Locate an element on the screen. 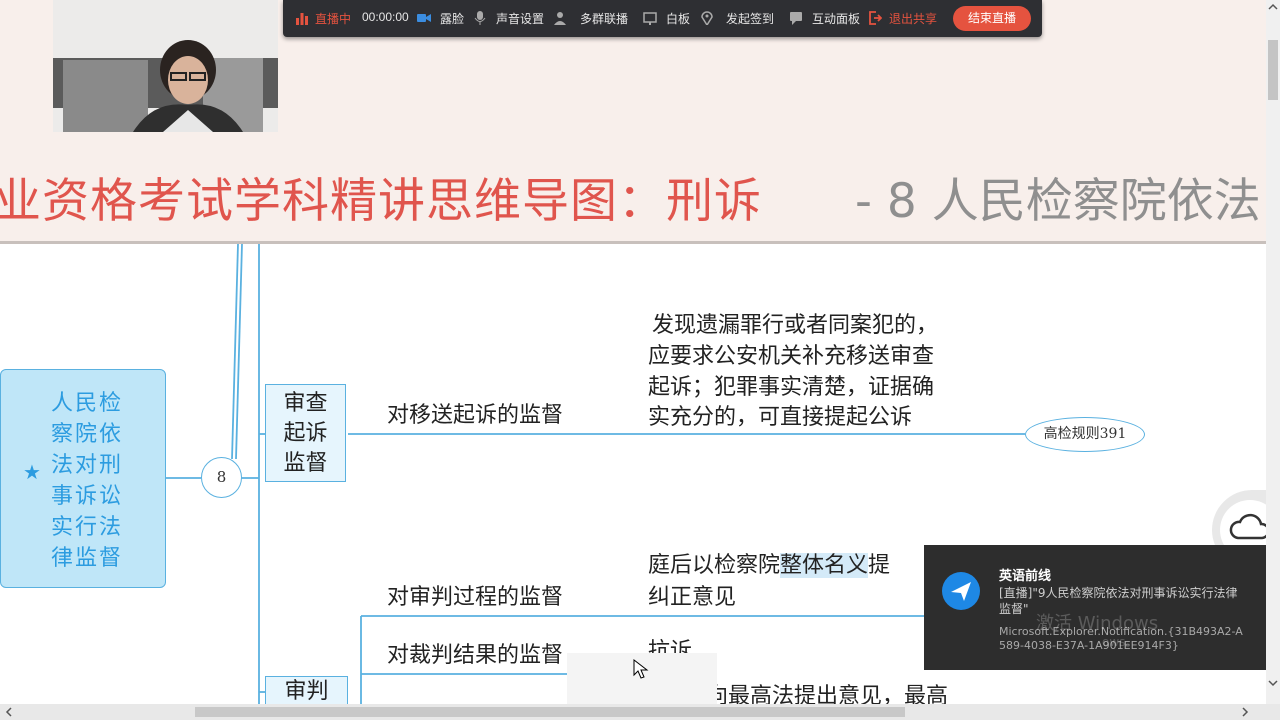 The image size is (1280, 720). mouse-cursor-icon is located at coordinates (641, 668).